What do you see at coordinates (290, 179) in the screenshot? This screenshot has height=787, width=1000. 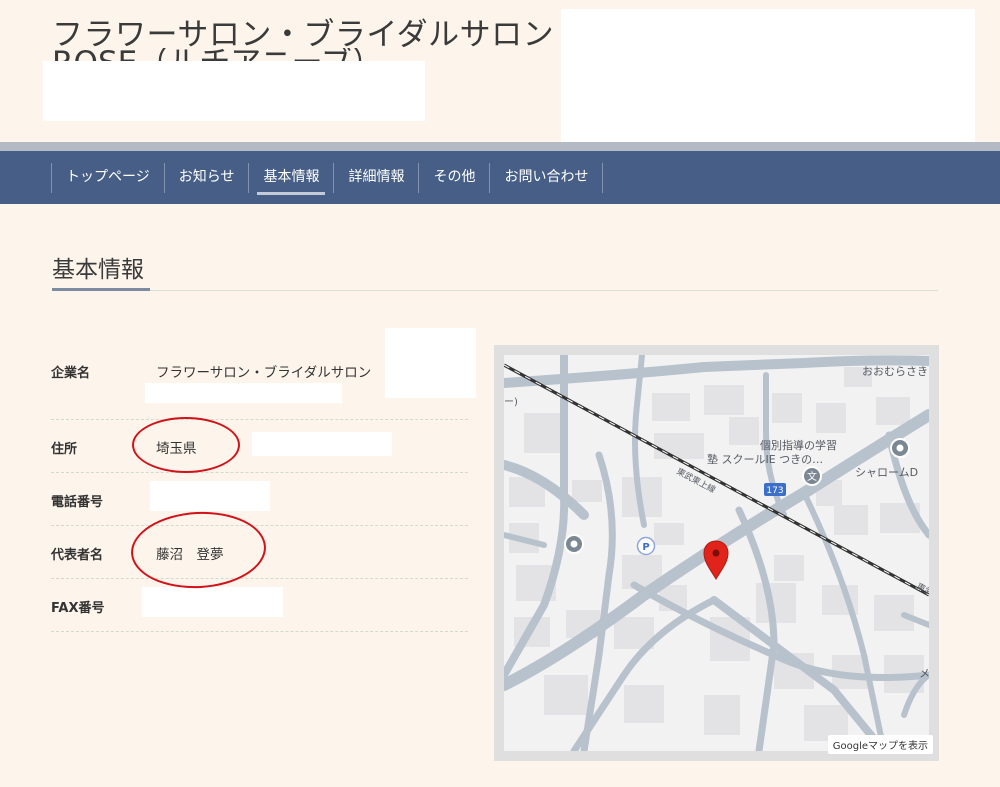 I see `nav-item-basic-info: 基本情報` at bounding box center [290, 179].